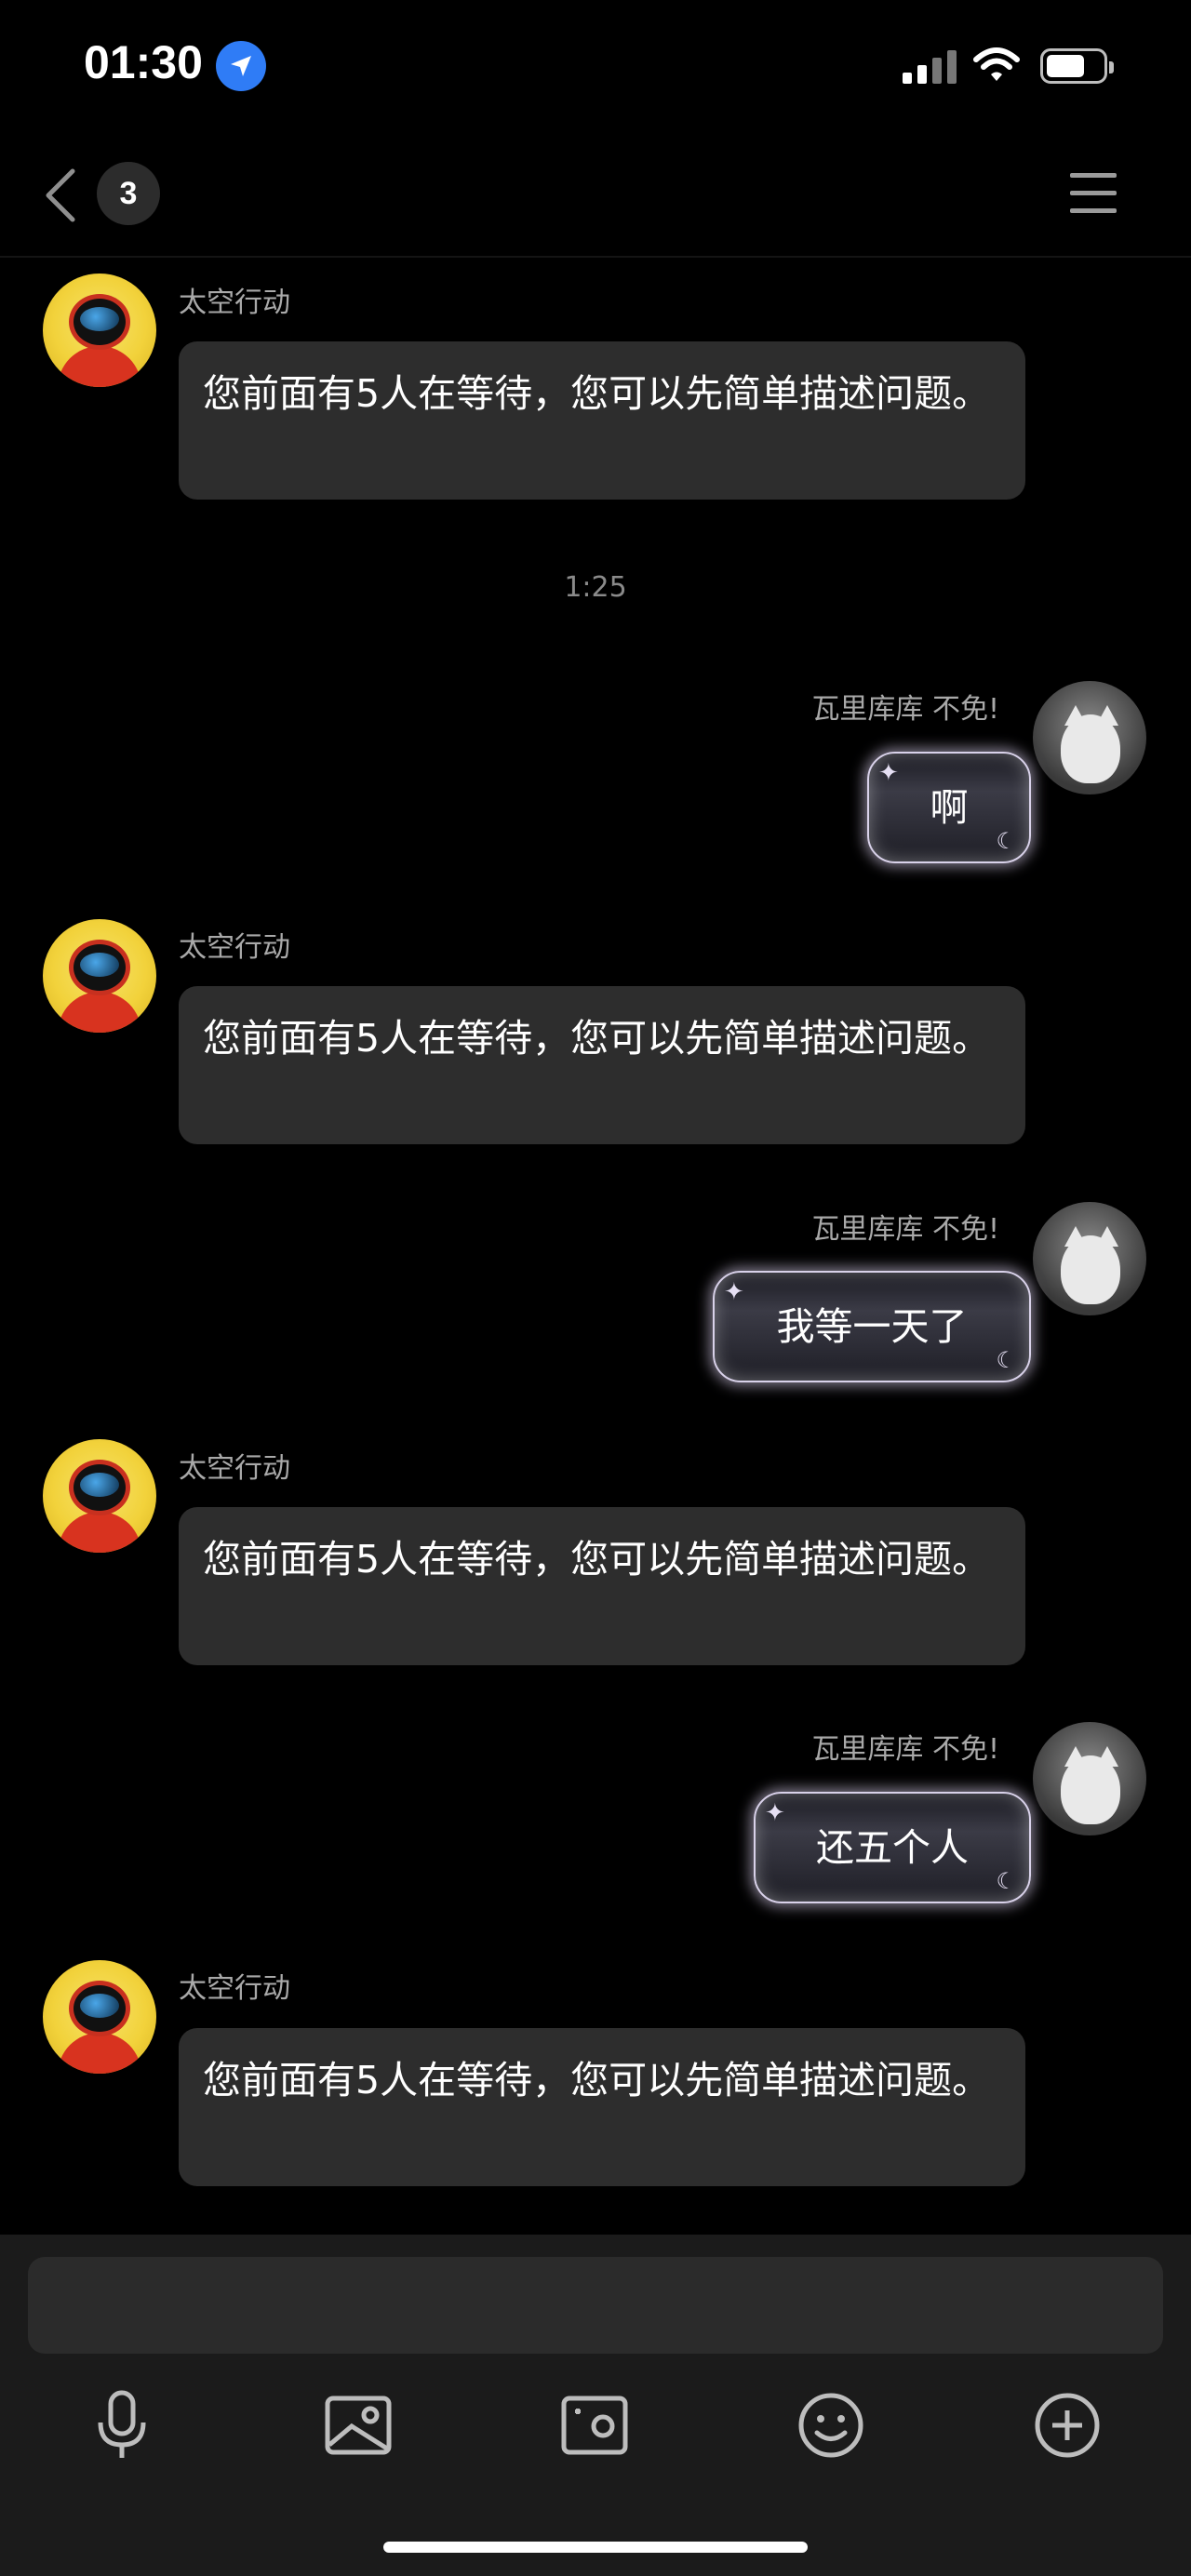 The width and height of the screenshot is (1191, 2576). I want to click on message-timestamp: 1:25, so click(595, 587).